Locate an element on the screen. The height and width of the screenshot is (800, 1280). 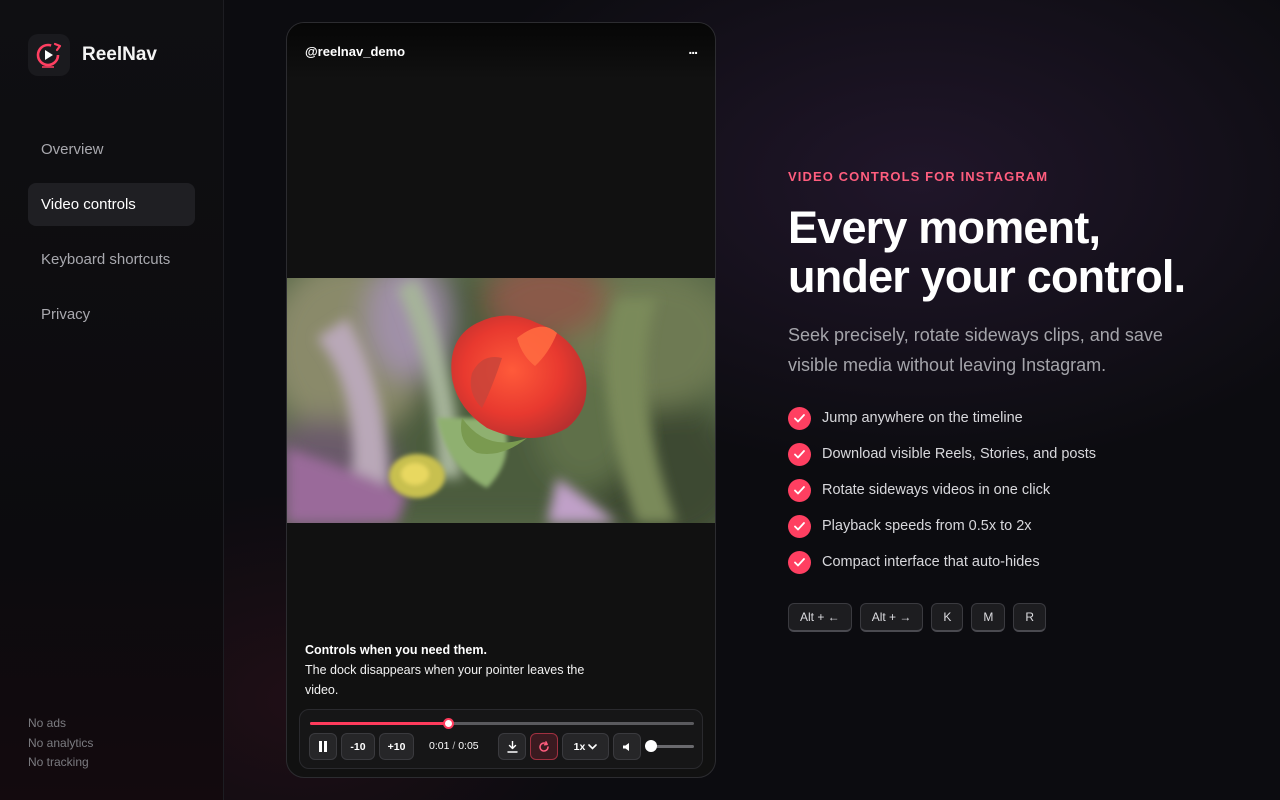
seek-bar-progress is located at coordinates (379, 723).